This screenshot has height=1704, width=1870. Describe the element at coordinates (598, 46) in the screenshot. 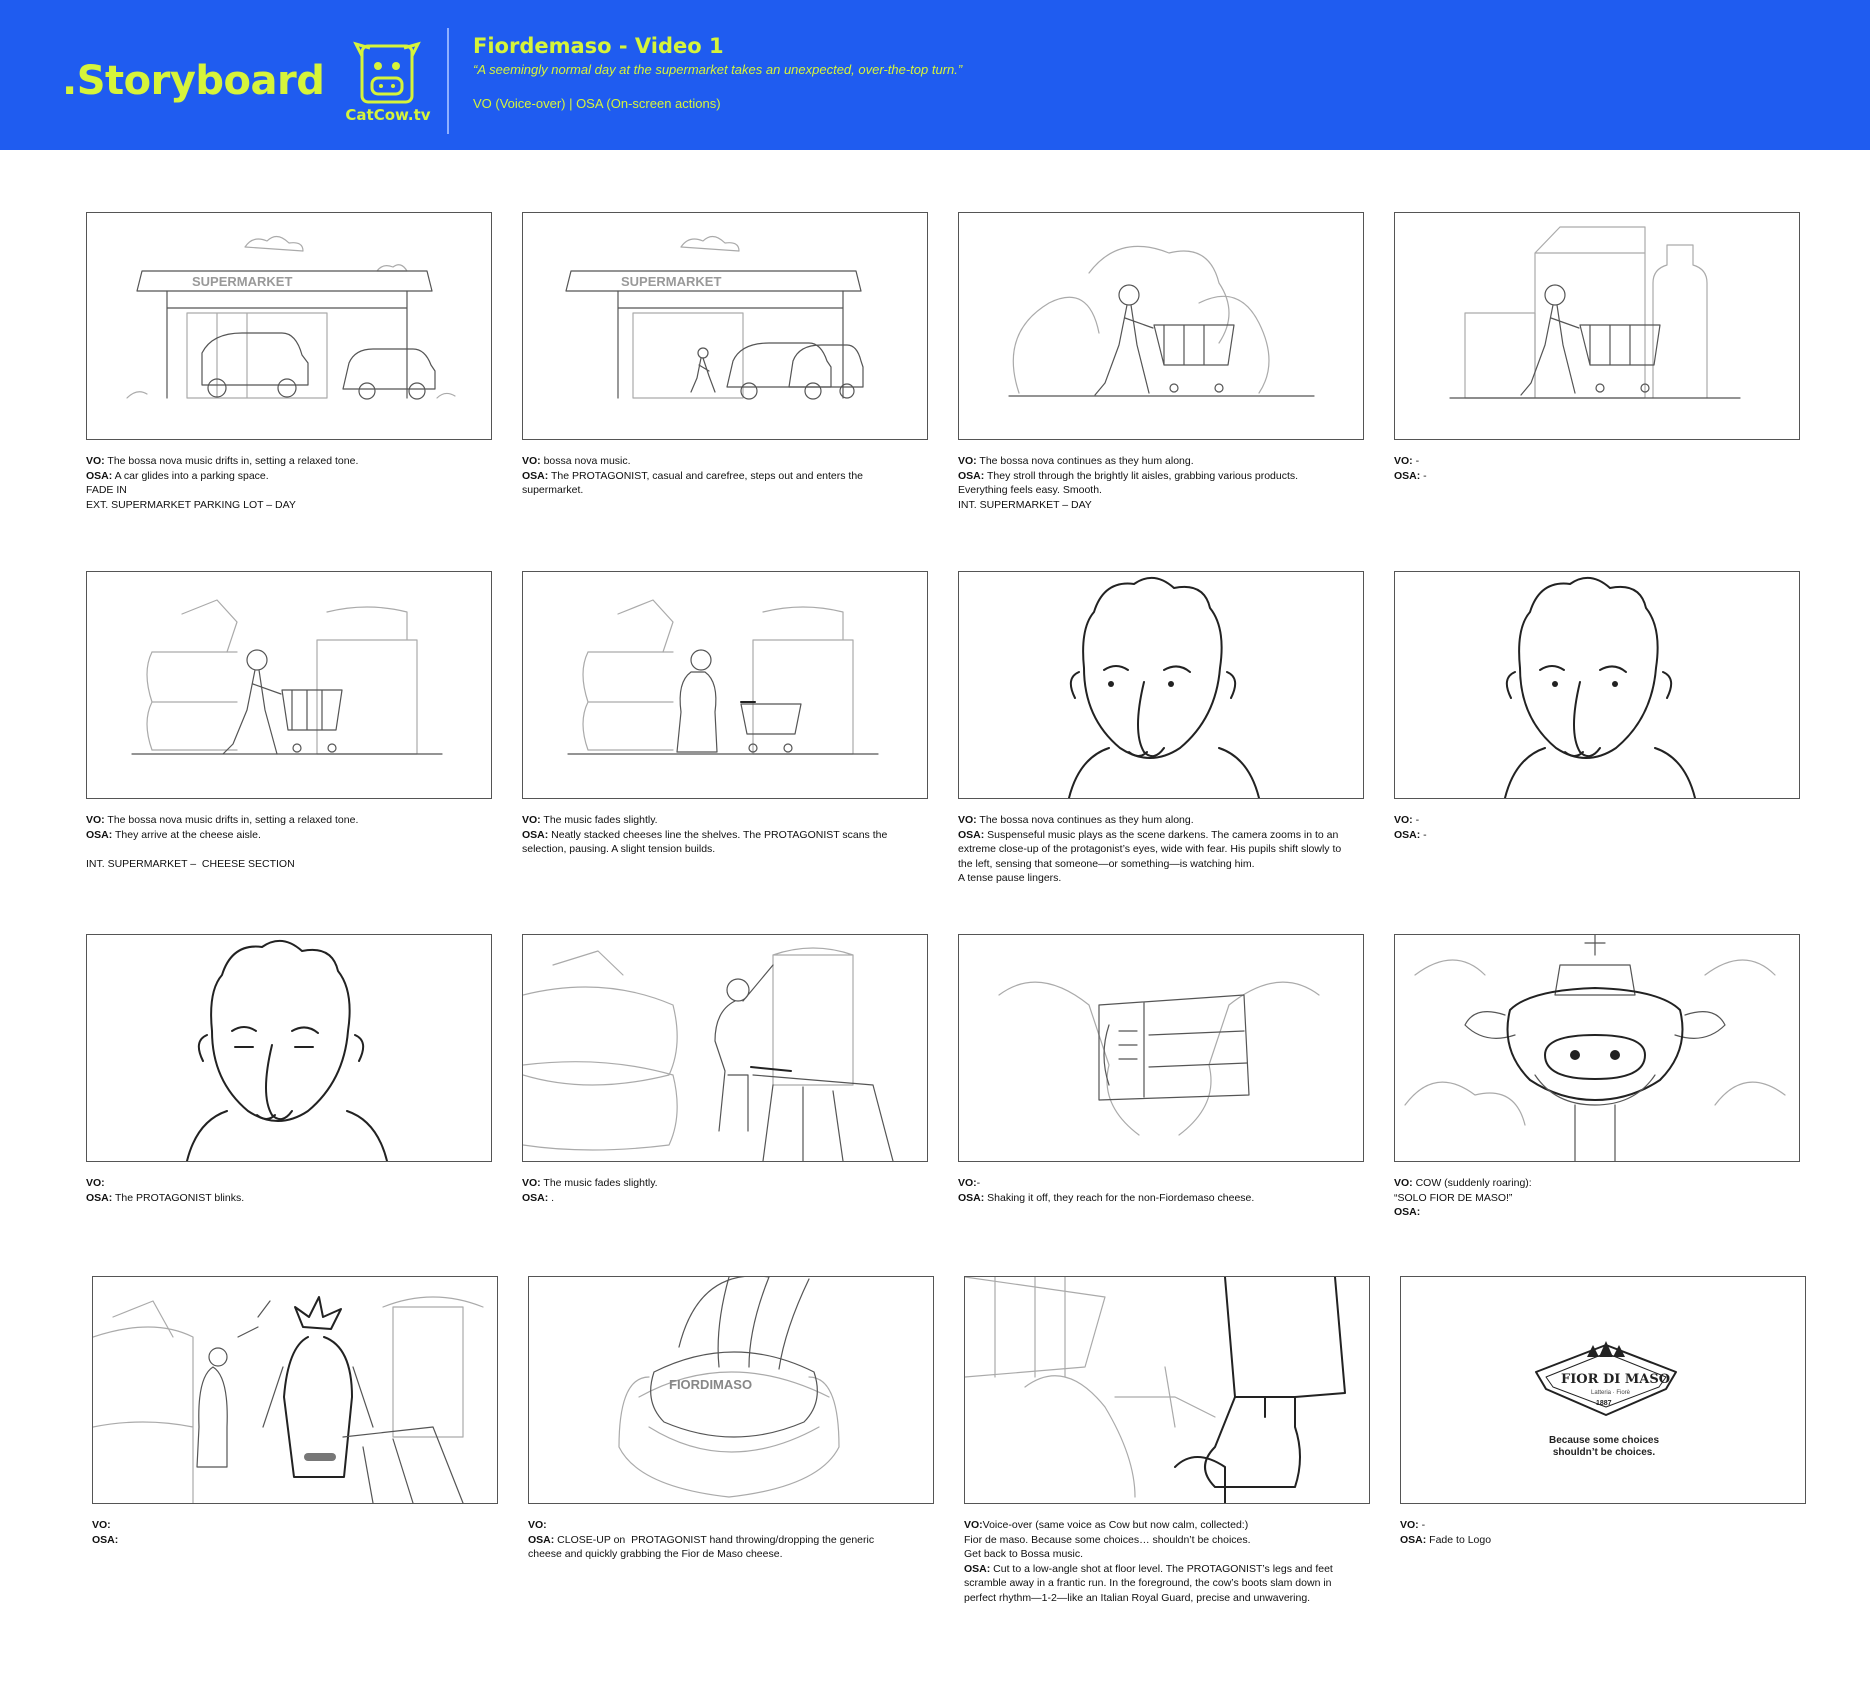

I see `video-title: Fiordemaso - Video 1` at that location.